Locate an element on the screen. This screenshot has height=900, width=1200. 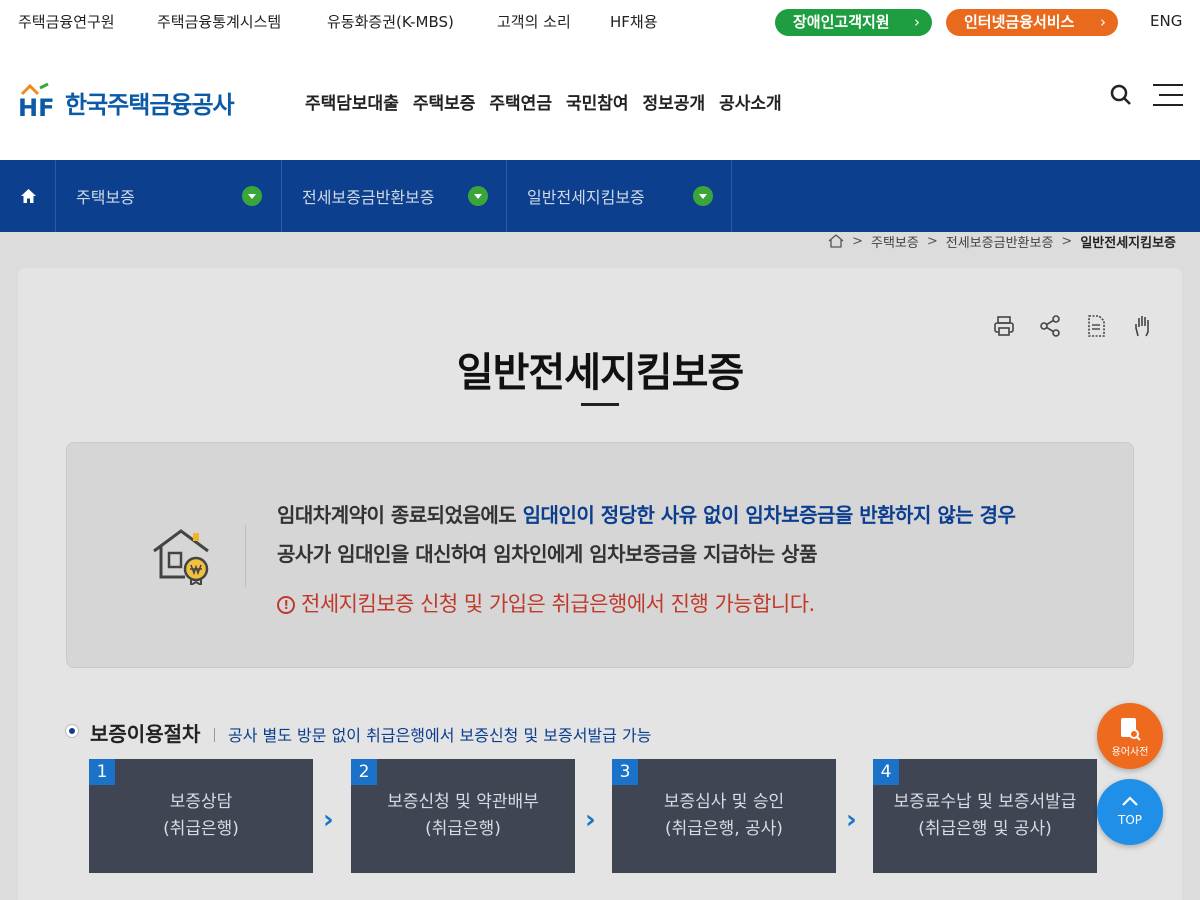
local-navigation: 주택보증 전세보증금반환보증 일반전세지킴보증 is located at coordinates (600, 196).